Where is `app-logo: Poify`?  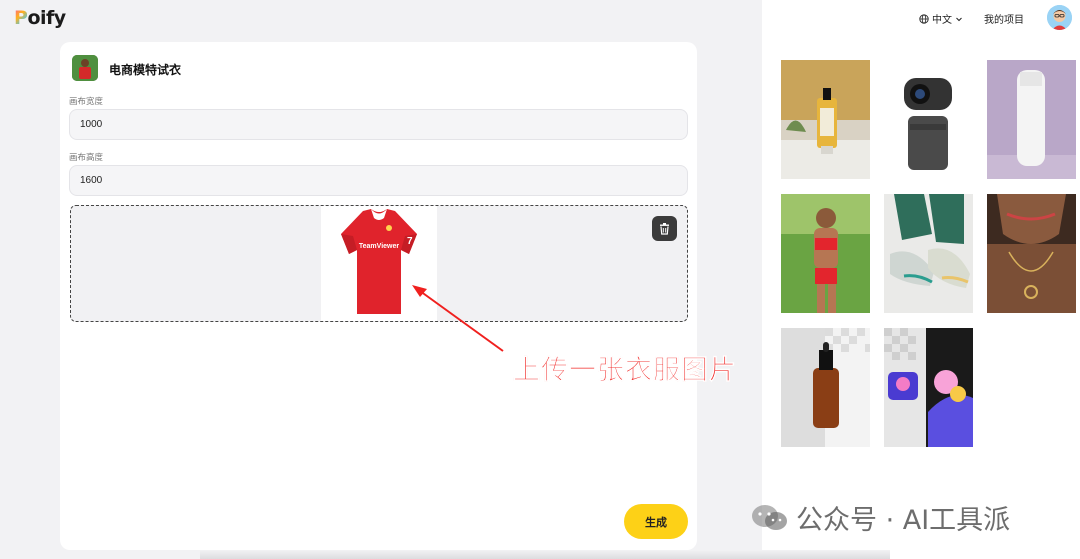
app-logo: Poify is located at coordinates (40, 18).